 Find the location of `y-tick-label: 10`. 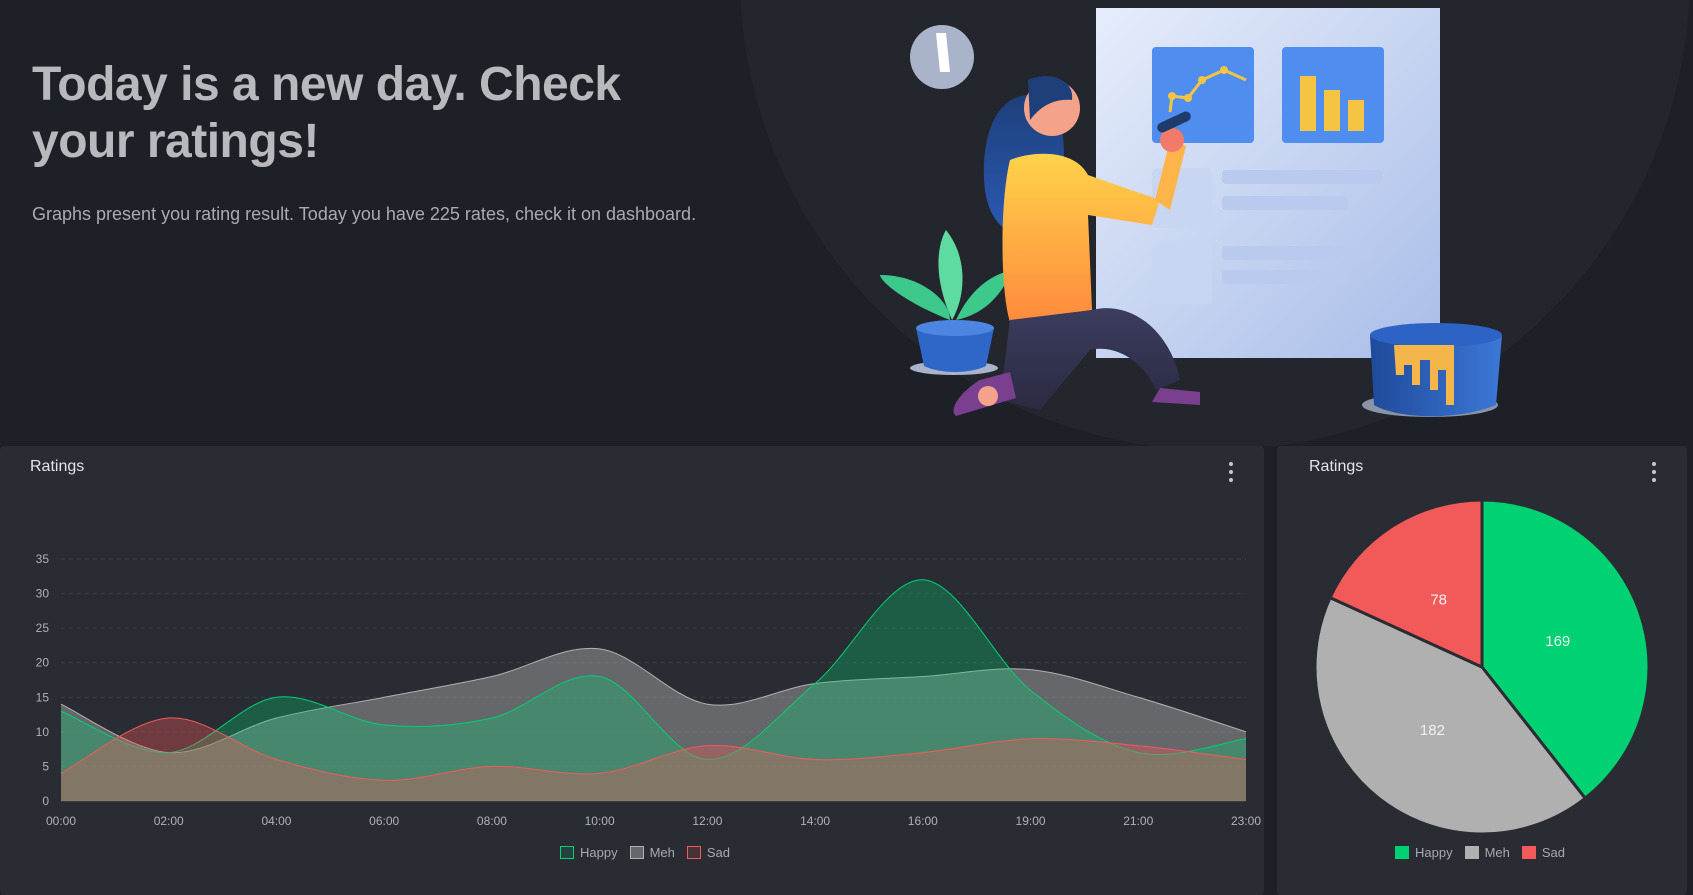

y-tick-label: 10 is located at coordinates (43, 732).